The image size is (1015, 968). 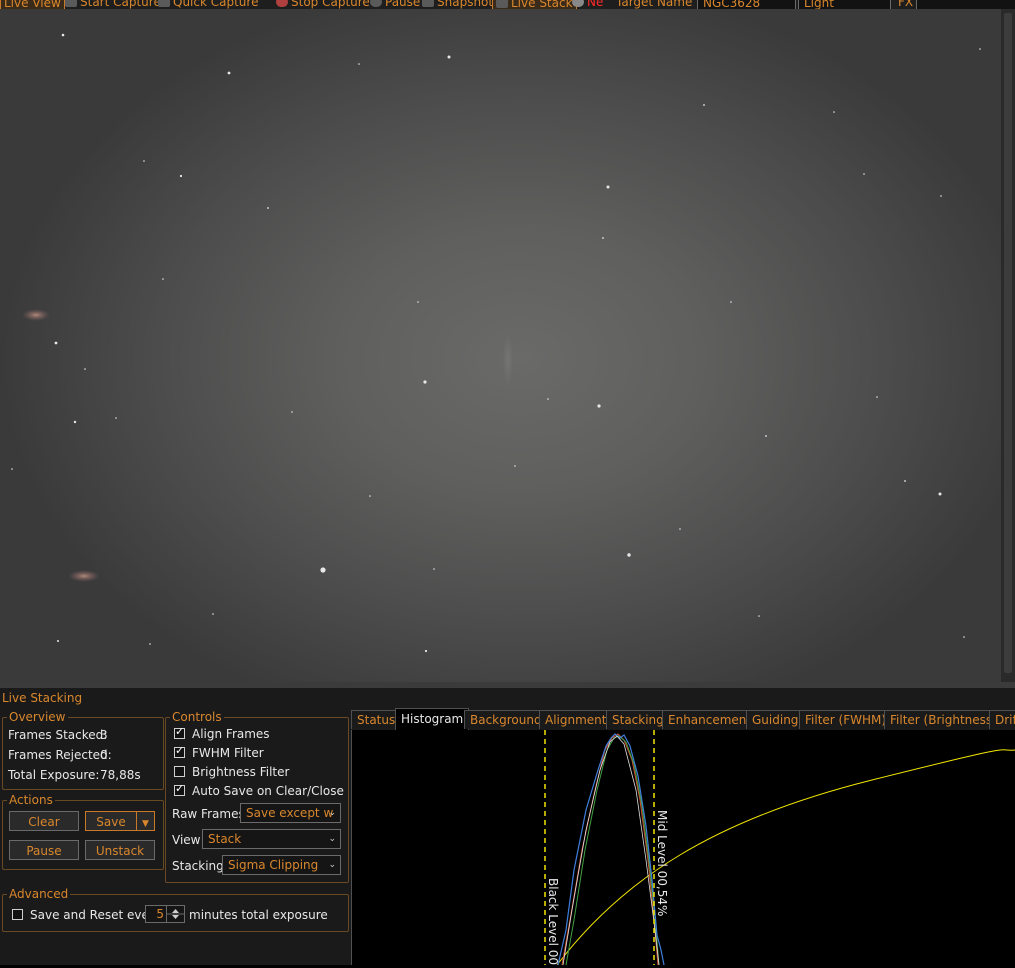 I want to click on stacking-label: Stacking, so click(x=198, y=866).